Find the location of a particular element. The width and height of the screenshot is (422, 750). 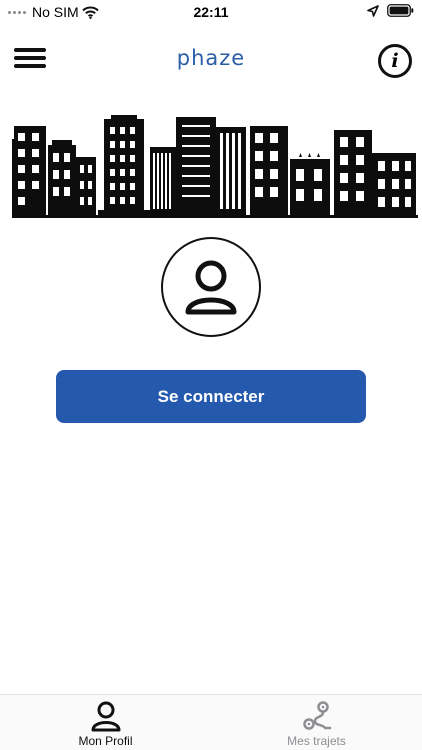

app-header: phaze i is located at coordinates (211, 62).